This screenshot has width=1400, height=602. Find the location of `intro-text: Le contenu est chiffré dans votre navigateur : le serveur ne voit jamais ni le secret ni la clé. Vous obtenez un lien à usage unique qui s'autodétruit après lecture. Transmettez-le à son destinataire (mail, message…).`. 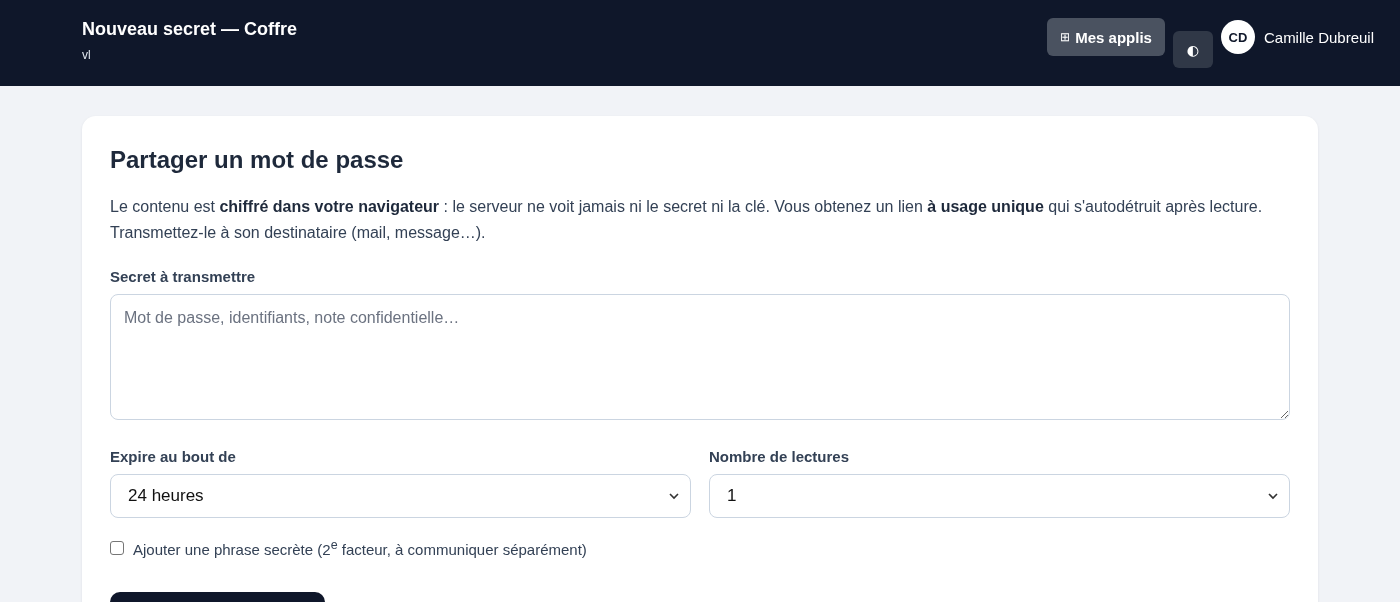

intro-text: Le contenu est chiffré dans votre navigateur : le serveur ne voit jamais ni le secret ni la clé. Vous obtenez un lien à usage unique qui s'autodétruit après lecture. Transmettez-le à son destinataire (mail, message…). is located at coordinates (687, 220).